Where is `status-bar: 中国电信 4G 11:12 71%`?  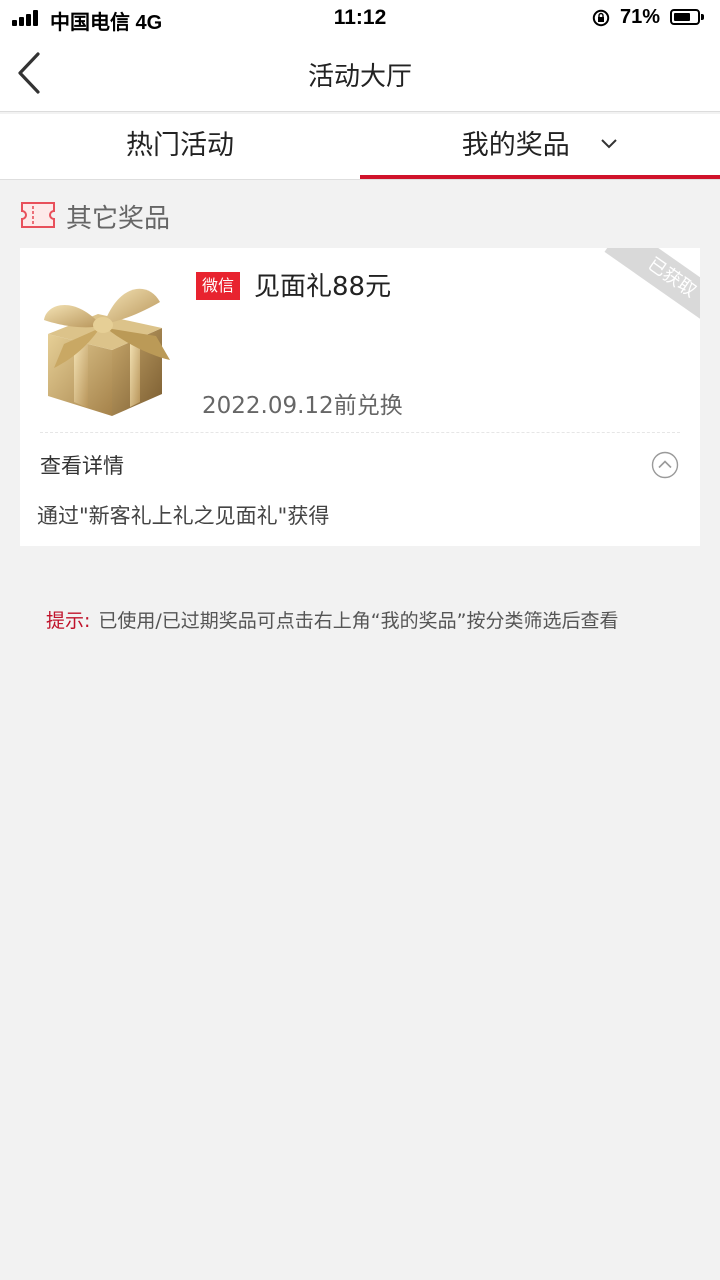
status-bar: 中国电信 4G 11:12 71% is located at coordinates (360, 18).